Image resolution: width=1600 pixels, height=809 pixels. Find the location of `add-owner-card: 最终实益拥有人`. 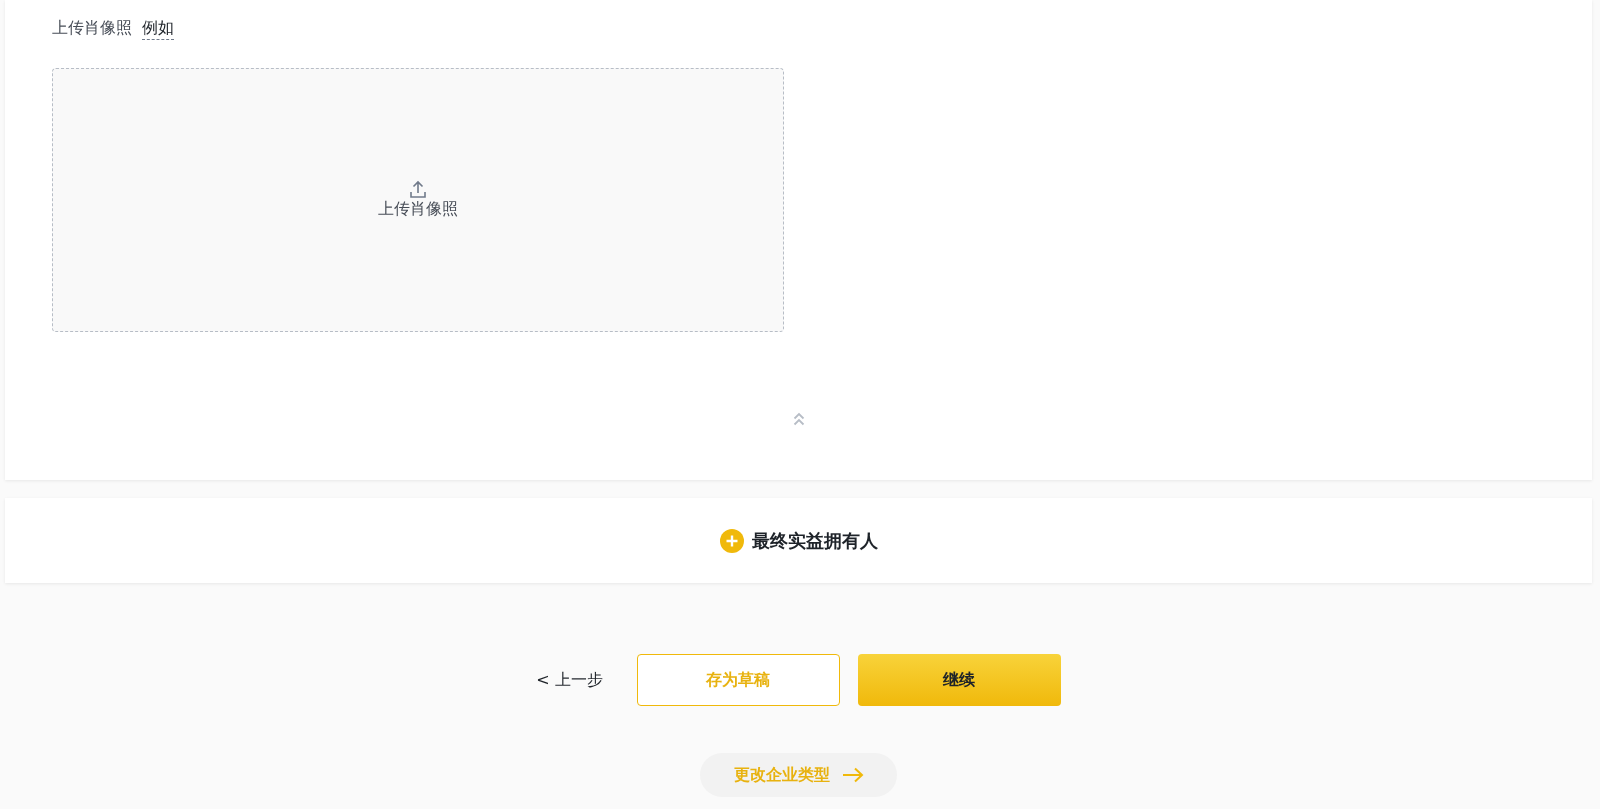

add-owner-card: 最终实益拥有人 is located at coordinates (798, 540).